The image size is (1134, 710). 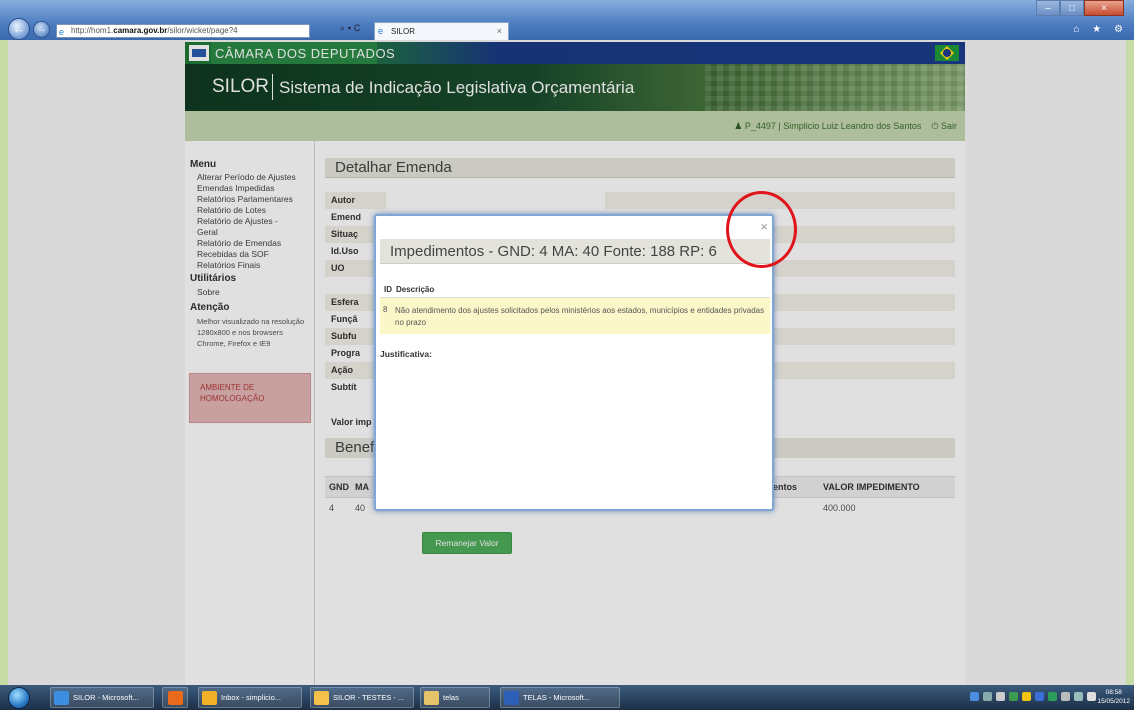 What do you see at coordinates (511, 698) in the screenshot?
I see `word-icon` at bounding box center [511, 698].